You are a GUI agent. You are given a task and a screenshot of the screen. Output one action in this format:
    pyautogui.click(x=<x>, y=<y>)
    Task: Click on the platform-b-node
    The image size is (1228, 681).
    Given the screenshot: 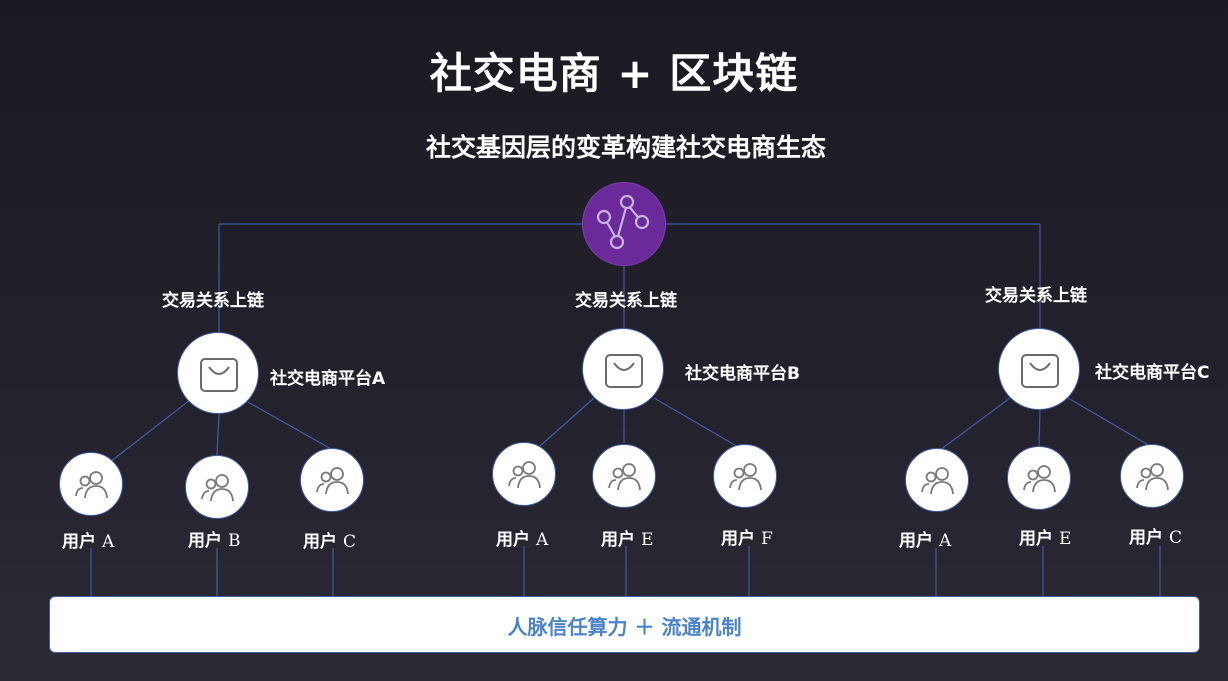 What is the action you would take?
    pyautogui.click(x=623, y=369)
    